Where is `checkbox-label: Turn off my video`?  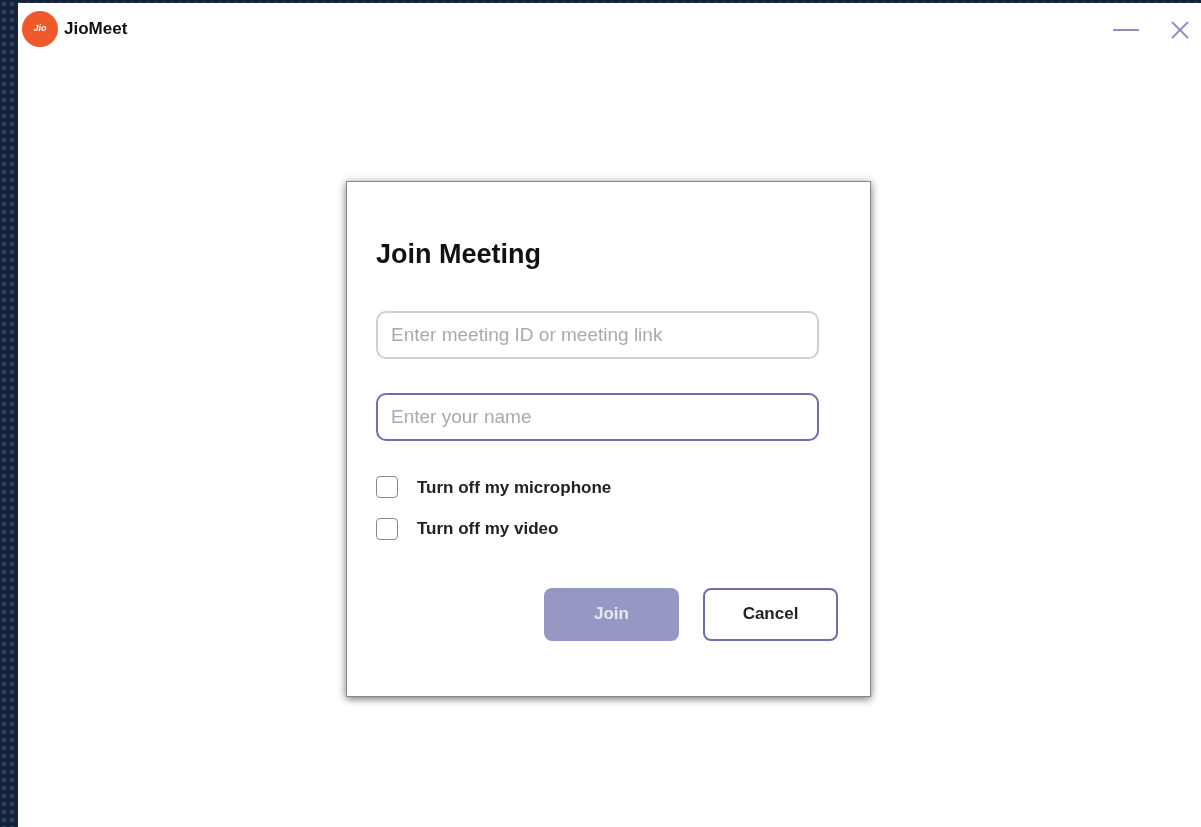 checkbox-label: Turn off my video is located at coordinates (488, 529).